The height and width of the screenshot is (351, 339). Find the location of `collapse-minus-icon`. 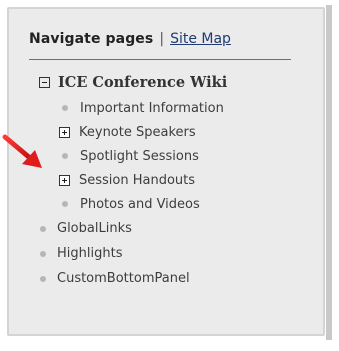

collapse-minus-icon is located at coordinates (44, 82).